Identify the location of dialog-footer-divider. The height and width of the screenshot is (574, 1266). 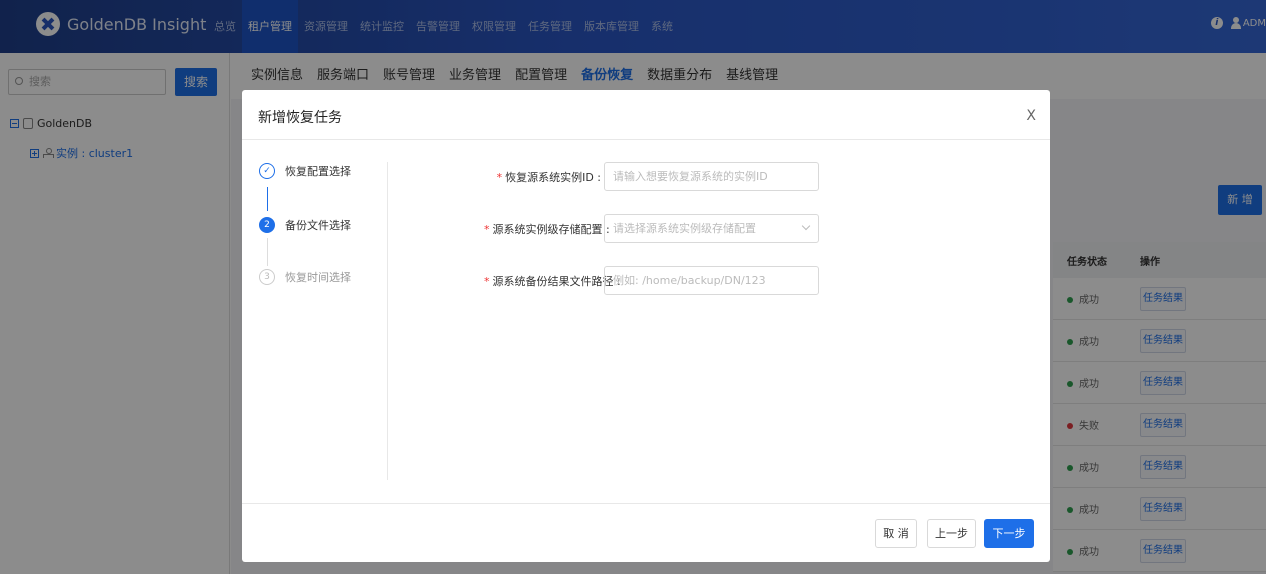
(646, 503).